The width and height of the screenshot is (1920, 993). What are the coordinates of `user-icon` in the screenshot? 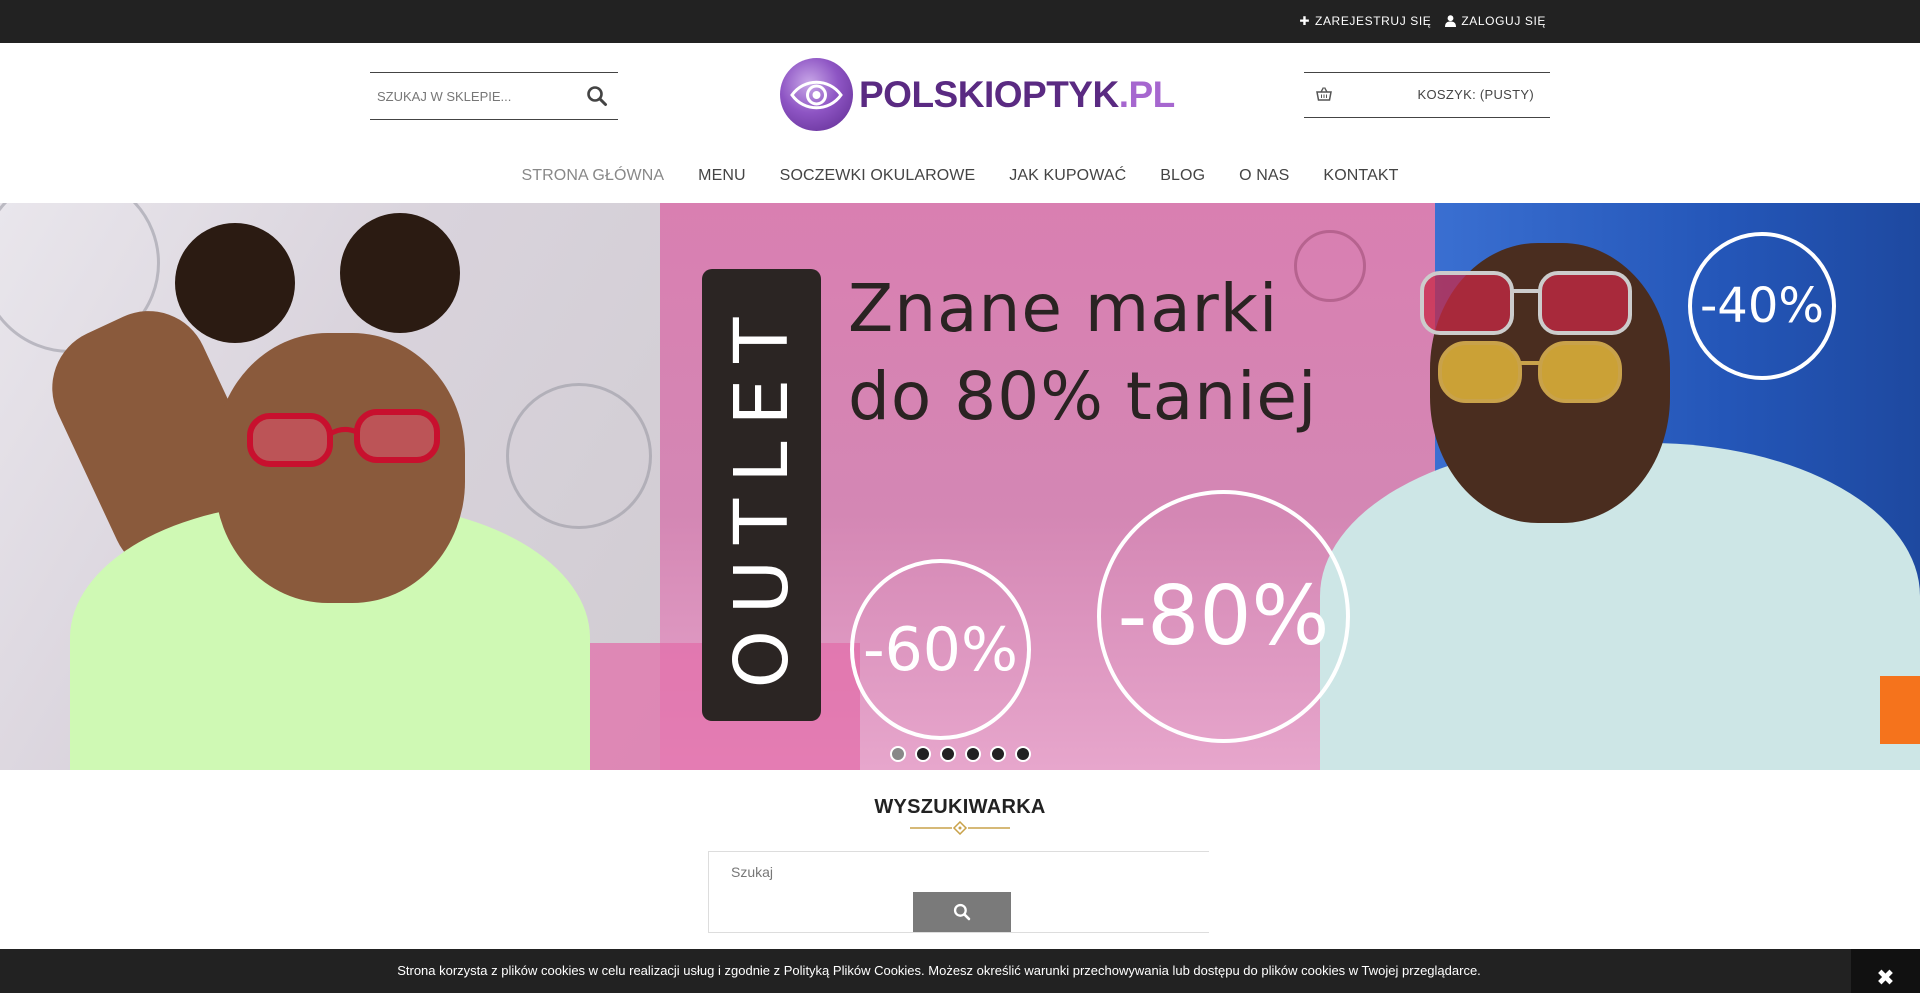 It's located at (1451, 21).